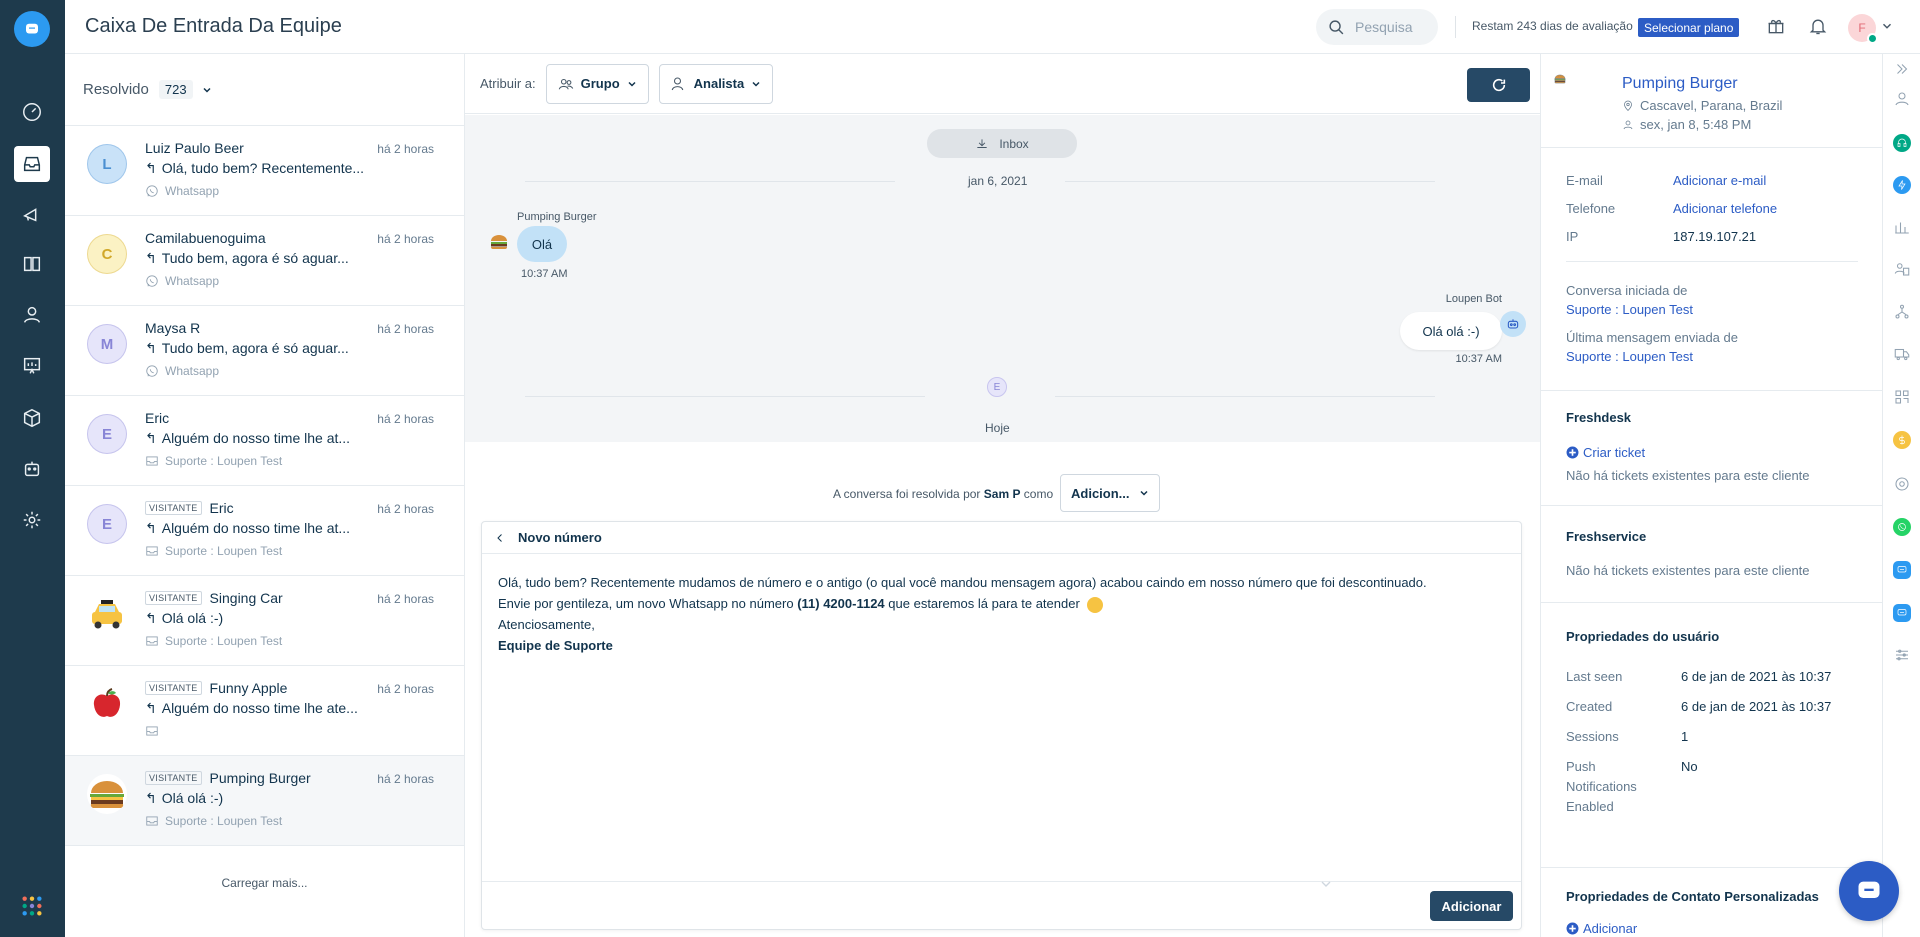  What do you see at coordinates (1902, 354) in the screenshot?
I see `delivery-truck-icon` at bounding box center [1902, 354].